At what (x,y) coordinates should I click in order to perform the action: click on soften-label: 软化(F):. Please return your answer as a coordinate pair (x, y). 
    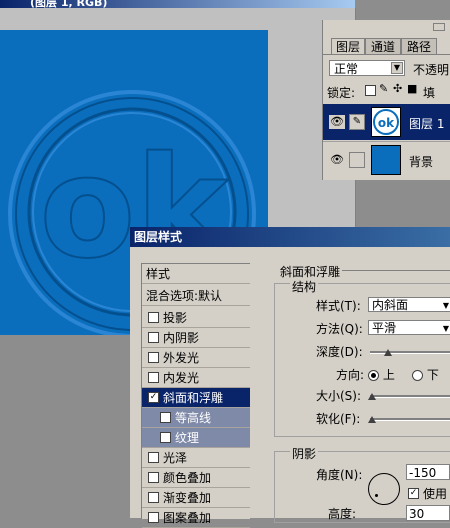
    Looking at the image, I should click on (338, 419).